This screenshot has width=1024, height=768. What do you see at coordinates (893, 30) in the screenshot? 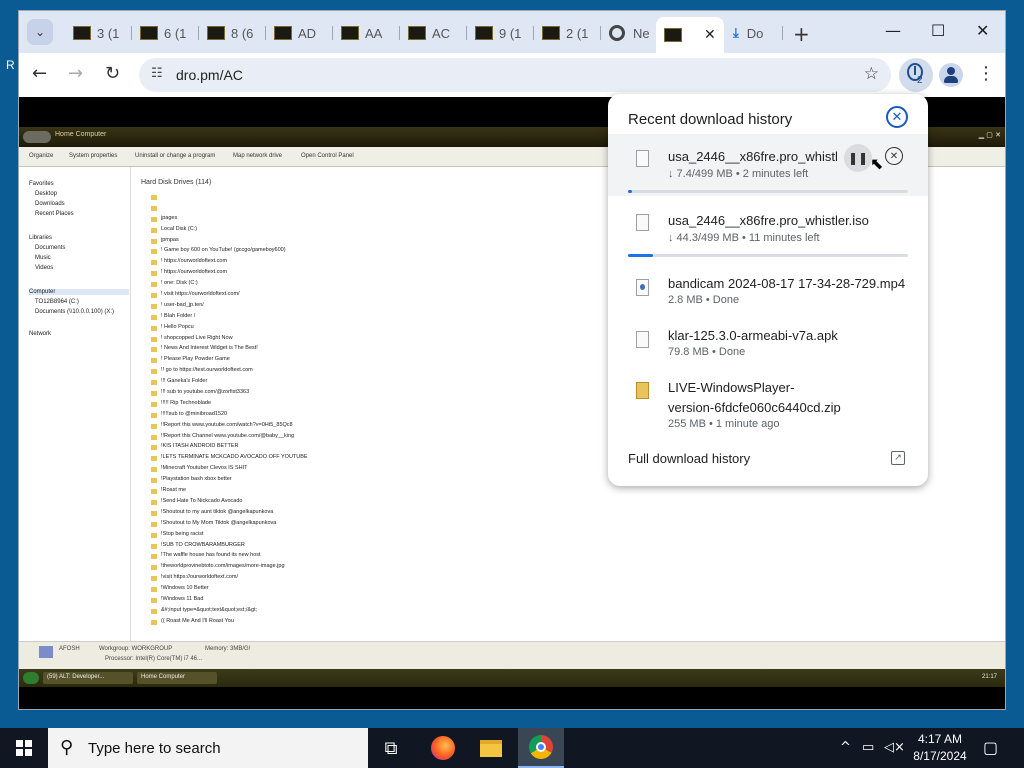
I see `minimize-button: —` at bounding box center [893, 30].